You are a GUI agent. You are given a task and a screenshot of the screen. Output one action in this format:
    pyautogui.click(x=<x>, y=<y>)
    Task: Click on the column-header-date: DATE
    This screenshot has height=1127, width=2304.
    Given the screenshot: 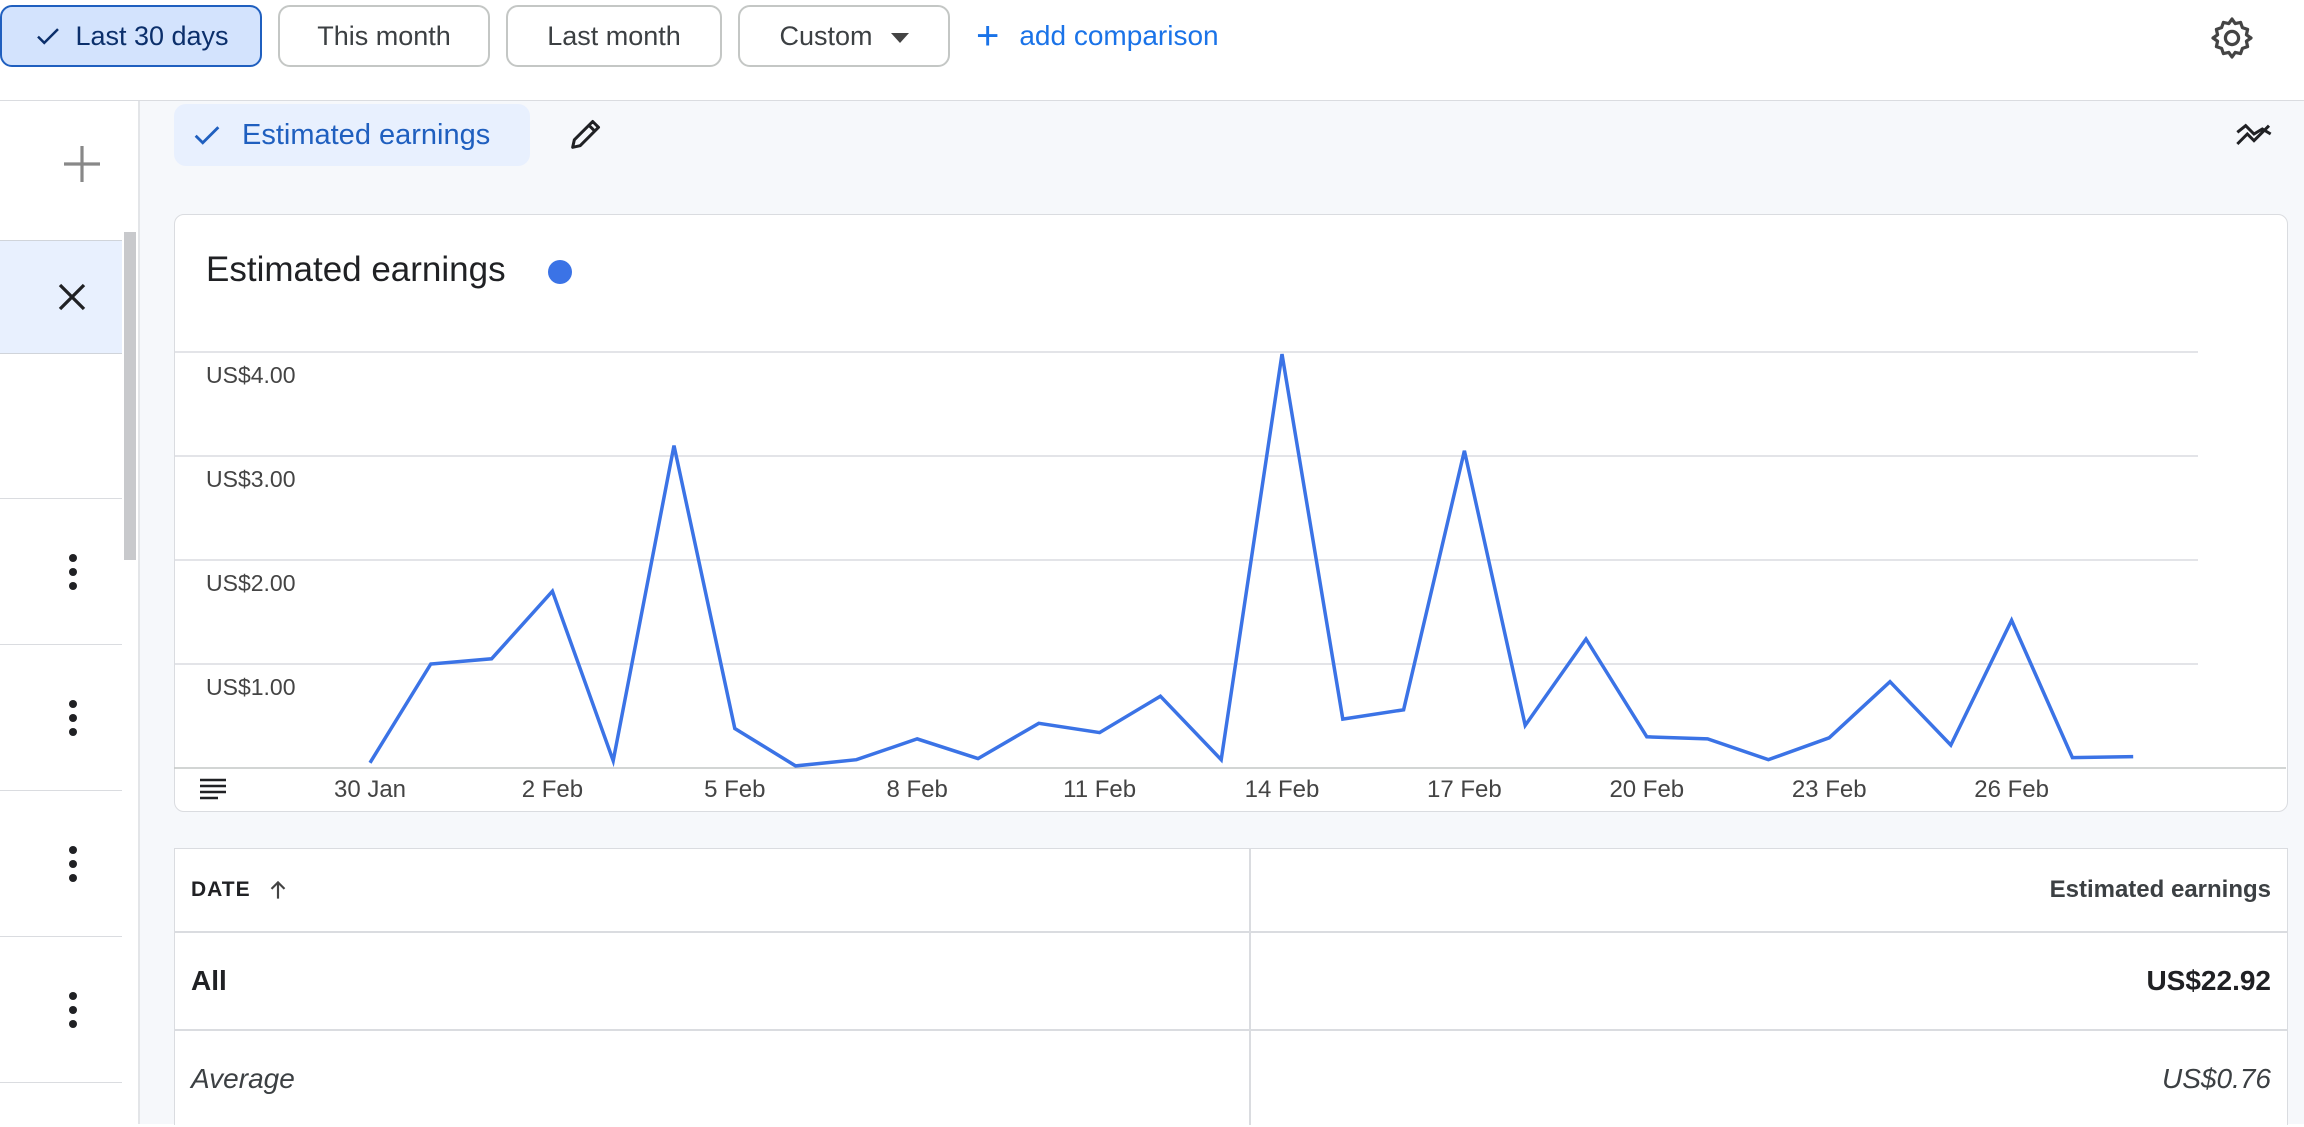 What is the action you would take?
    pyautogui.click(x=711, y=890)
    